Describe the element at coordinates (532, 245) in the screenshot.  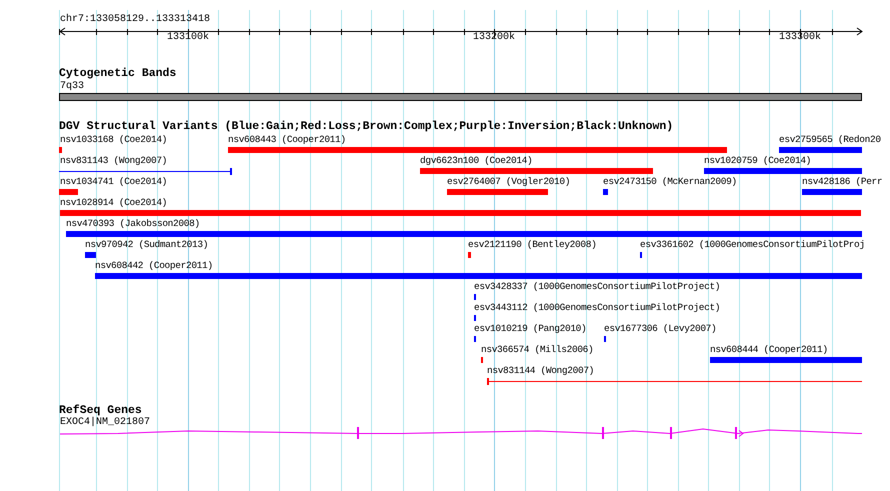
I see `variant-label: esv2121190 (Bentley2008)` at that location.